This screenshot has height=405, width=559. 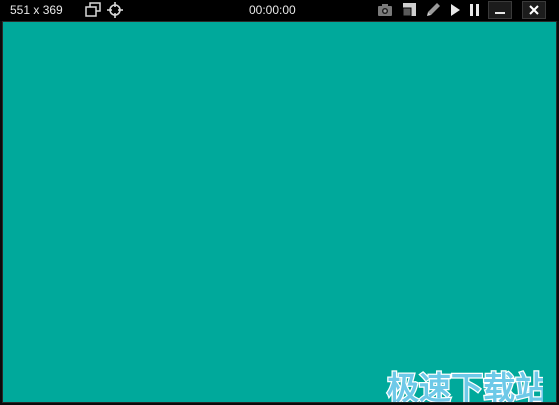 What do you see at coordinates (409, 10) in the screenshot?
I see `picture-in-picture-icon` at bounding box center [409, 10].